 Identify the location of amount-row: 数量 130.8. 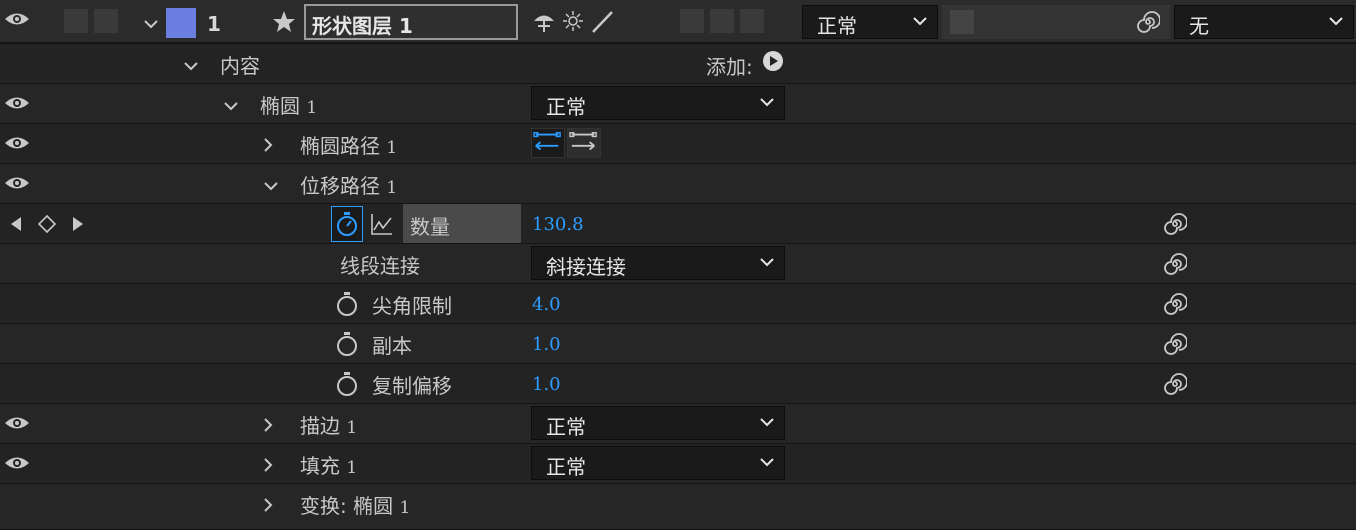
(678, 224).